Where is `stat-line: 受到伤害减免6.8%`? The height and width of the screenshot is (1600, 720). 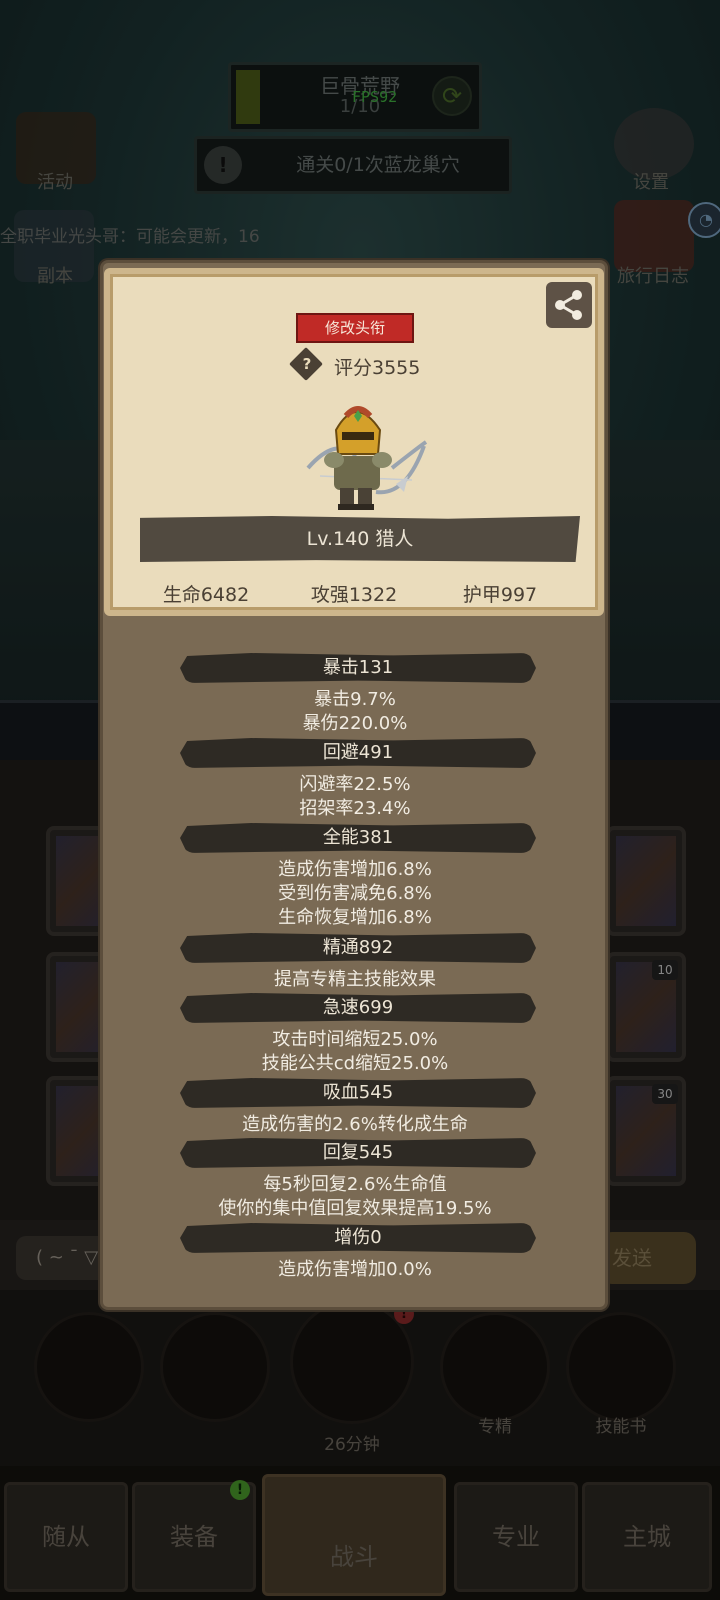 stat-line: 受到伤害减免6.8% is located at coordinates (355, 893).